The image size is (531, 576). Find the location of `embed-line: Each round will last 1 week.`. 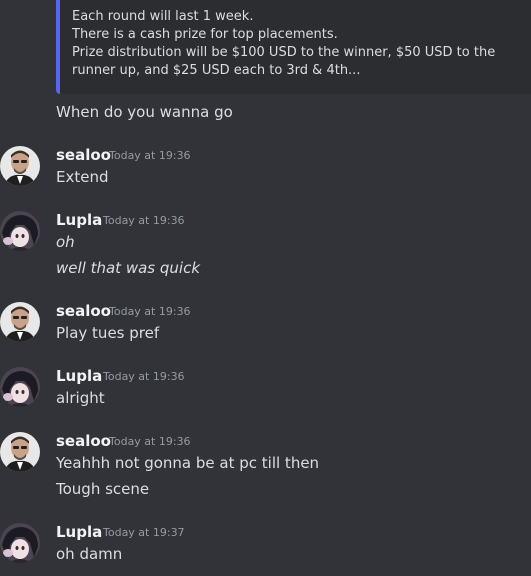

embed-line: Each round will last 1 week. is located at coordinates (163, 16).